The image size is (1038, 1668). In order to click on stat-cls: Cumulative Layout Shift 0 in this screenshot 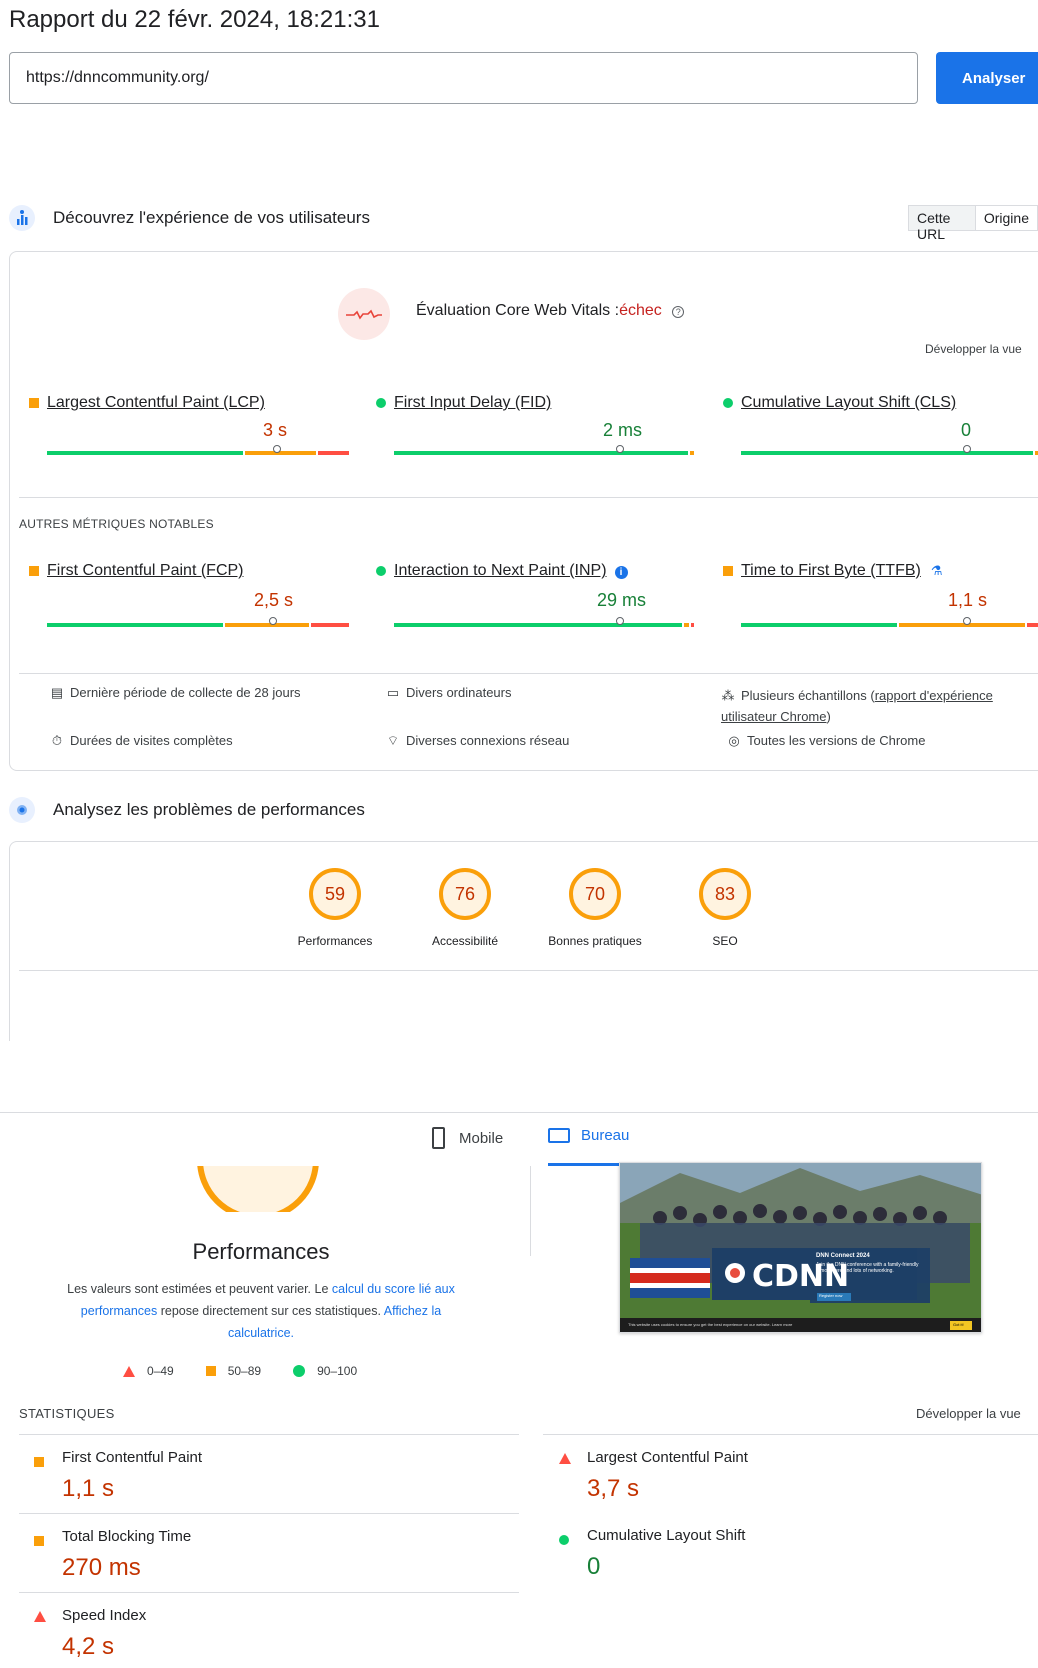, I will do `click(790, 1553)`.